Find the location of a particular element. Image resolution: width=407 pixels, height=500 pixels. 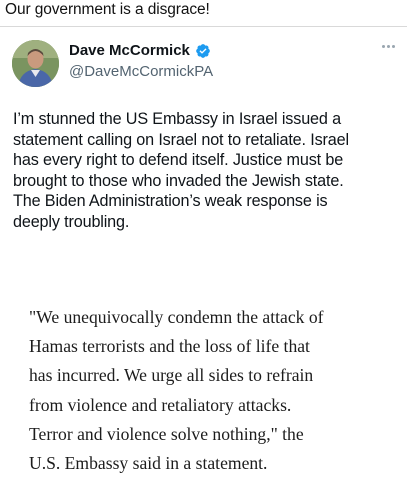

quote-line: from violence and retaliatory attacks. is located at coordinates (160, 404).